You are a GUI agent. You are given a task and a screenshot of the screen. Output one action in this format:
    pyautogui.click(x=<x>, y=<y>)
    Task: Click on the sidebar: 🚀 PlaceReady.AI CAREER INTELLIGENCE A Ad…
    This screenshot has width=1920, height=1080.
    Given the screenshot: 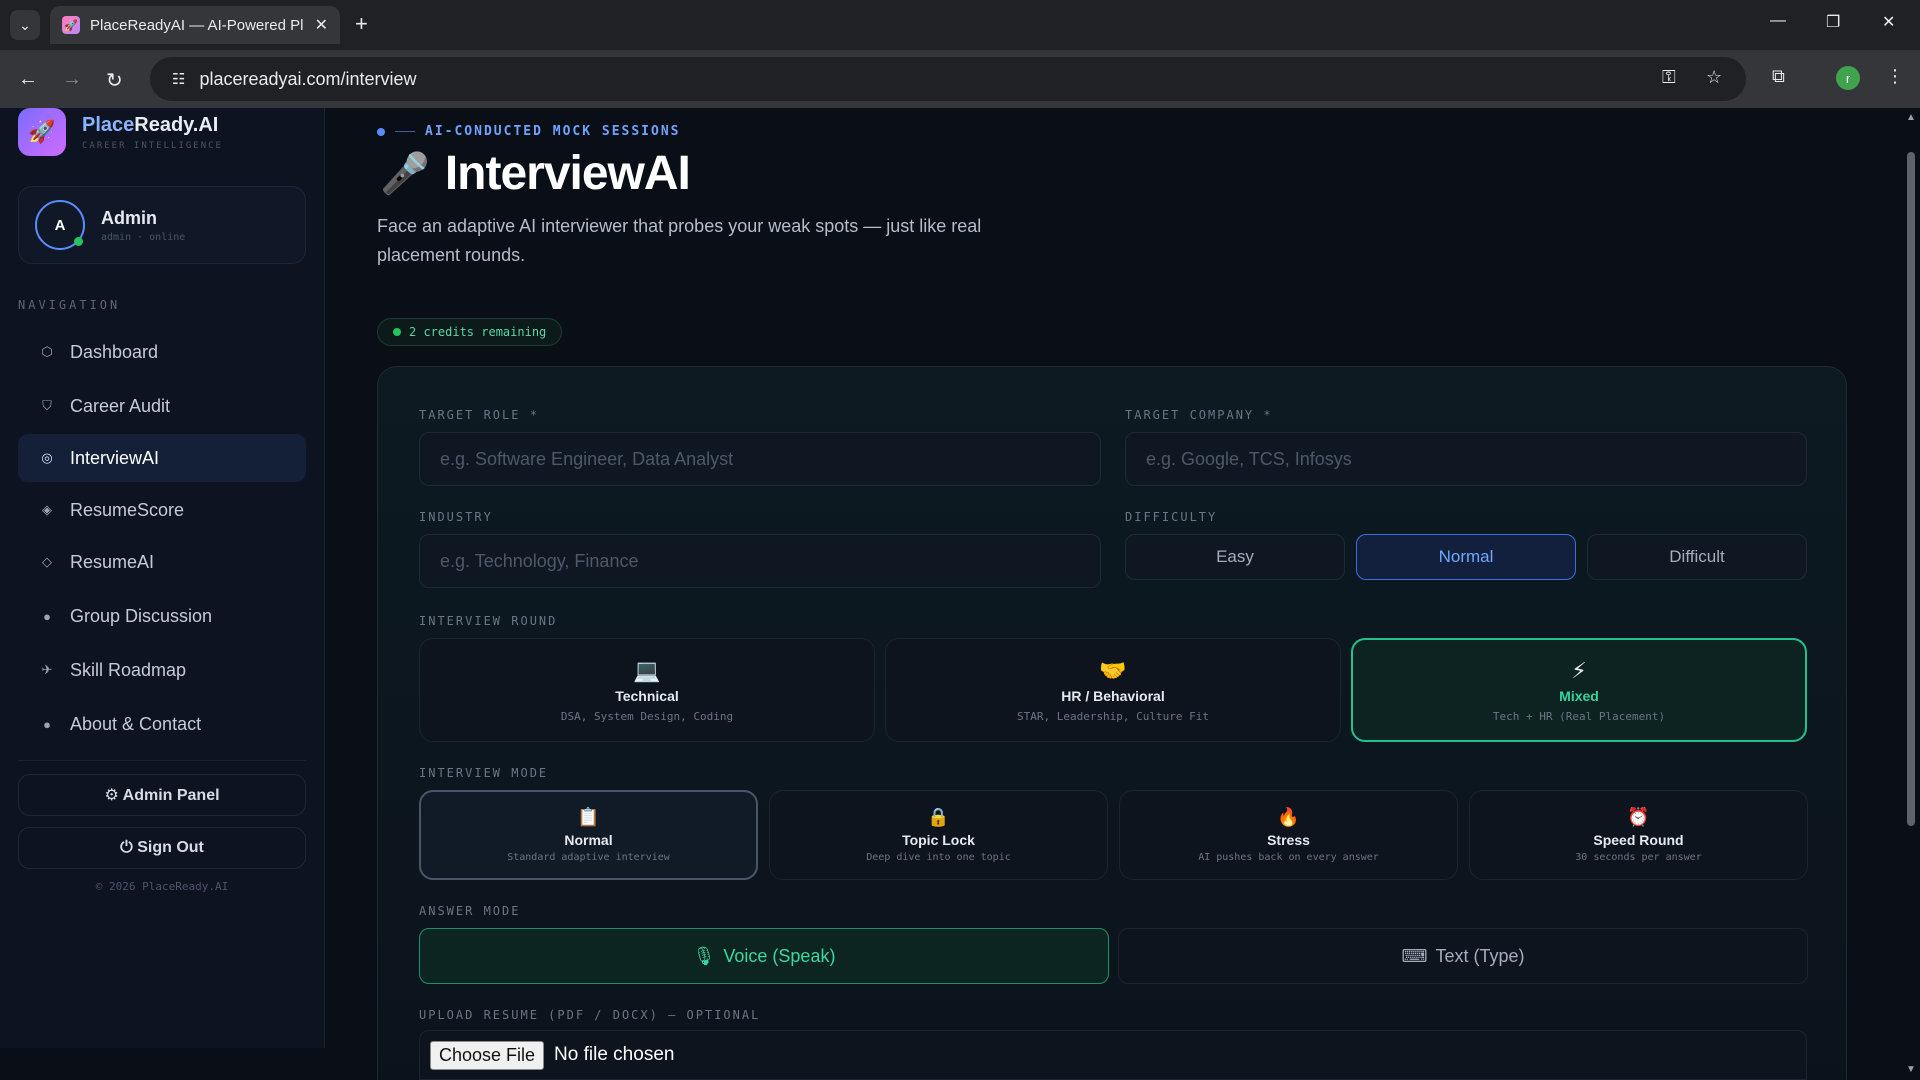 What is the action you would take?
    pyautogui.click(x=162, y=578)
    